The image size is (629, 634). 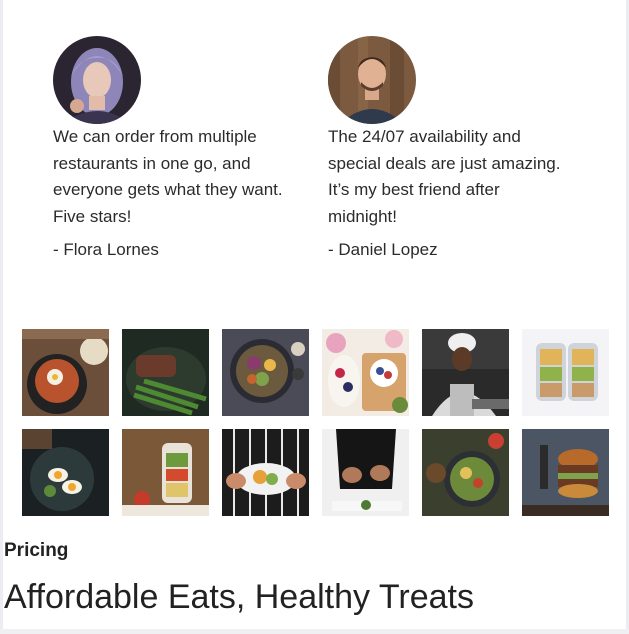 I want to click on page-left-edge, so click(x=1, y=317).